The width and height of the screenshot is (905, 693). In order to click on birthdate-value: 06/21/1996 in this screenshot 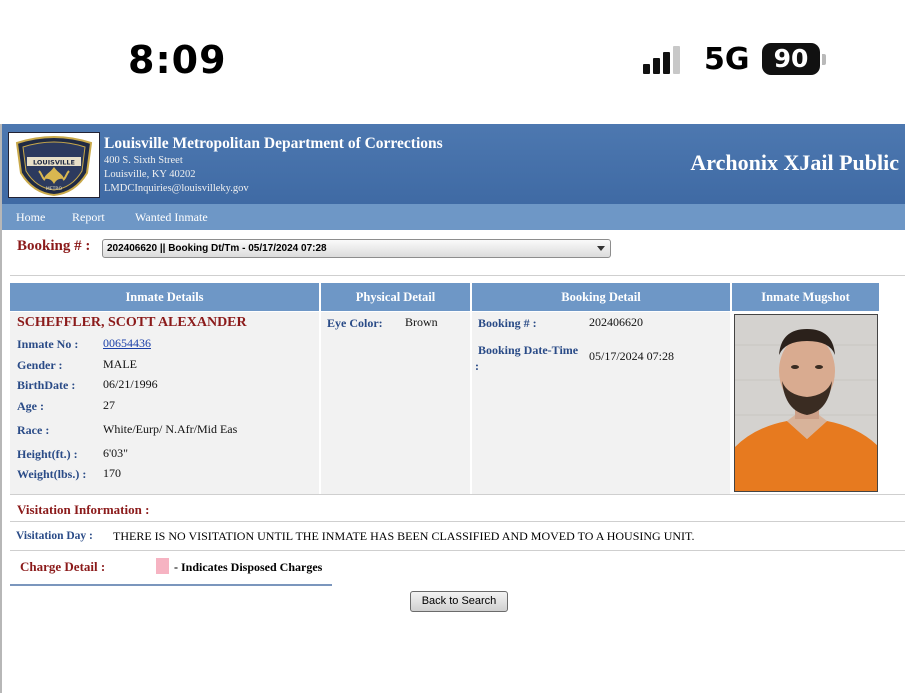, I will do `click(130, 384)`.